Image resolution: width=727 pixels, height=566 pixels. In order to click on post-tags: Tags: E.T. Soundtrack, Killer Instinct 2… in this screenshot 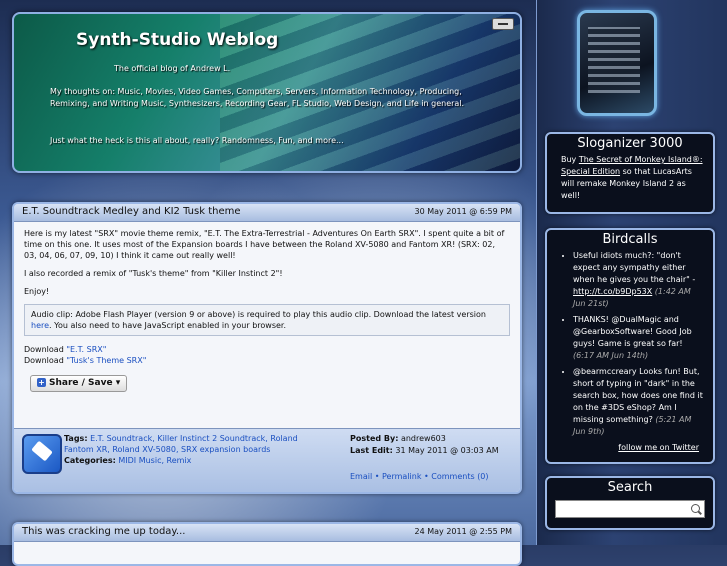, I will do `click(181, 449)`.